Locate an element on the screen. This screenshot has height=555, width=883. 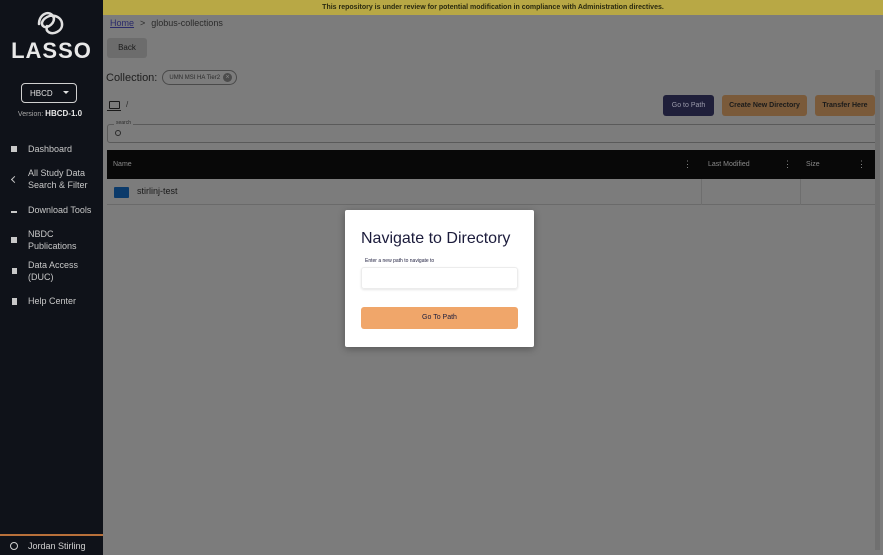
dialog-title: Navigate to Directory is located at coordinates (436, 238).